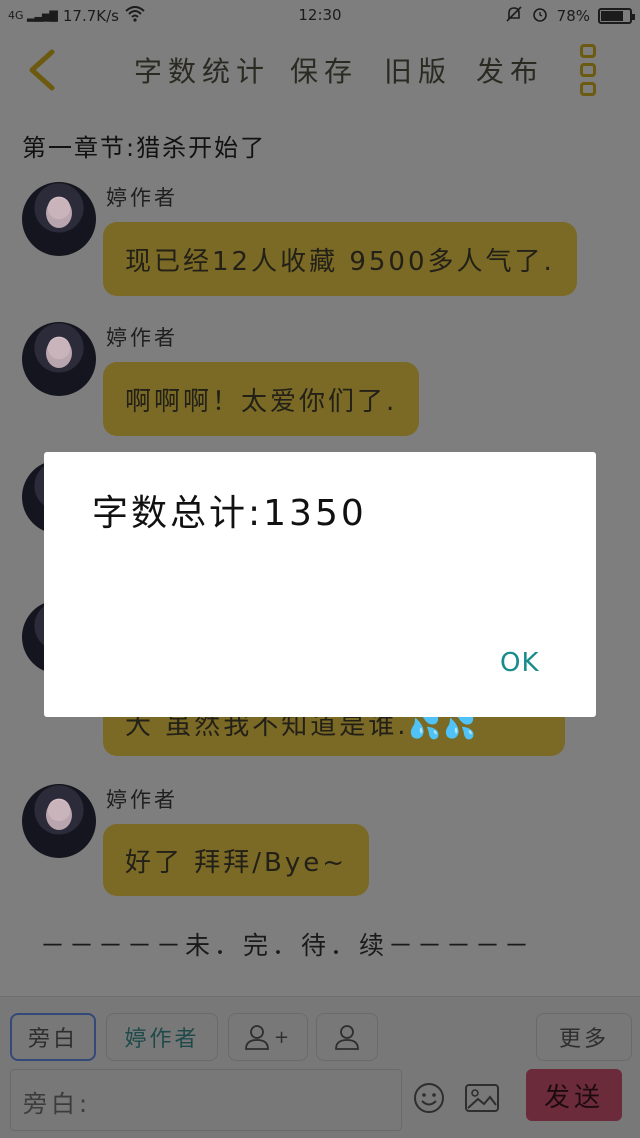 The image size is (640, 1138). I want to click on top-nav: 字数统计 保存 旧版 发布, so click(320, 70).